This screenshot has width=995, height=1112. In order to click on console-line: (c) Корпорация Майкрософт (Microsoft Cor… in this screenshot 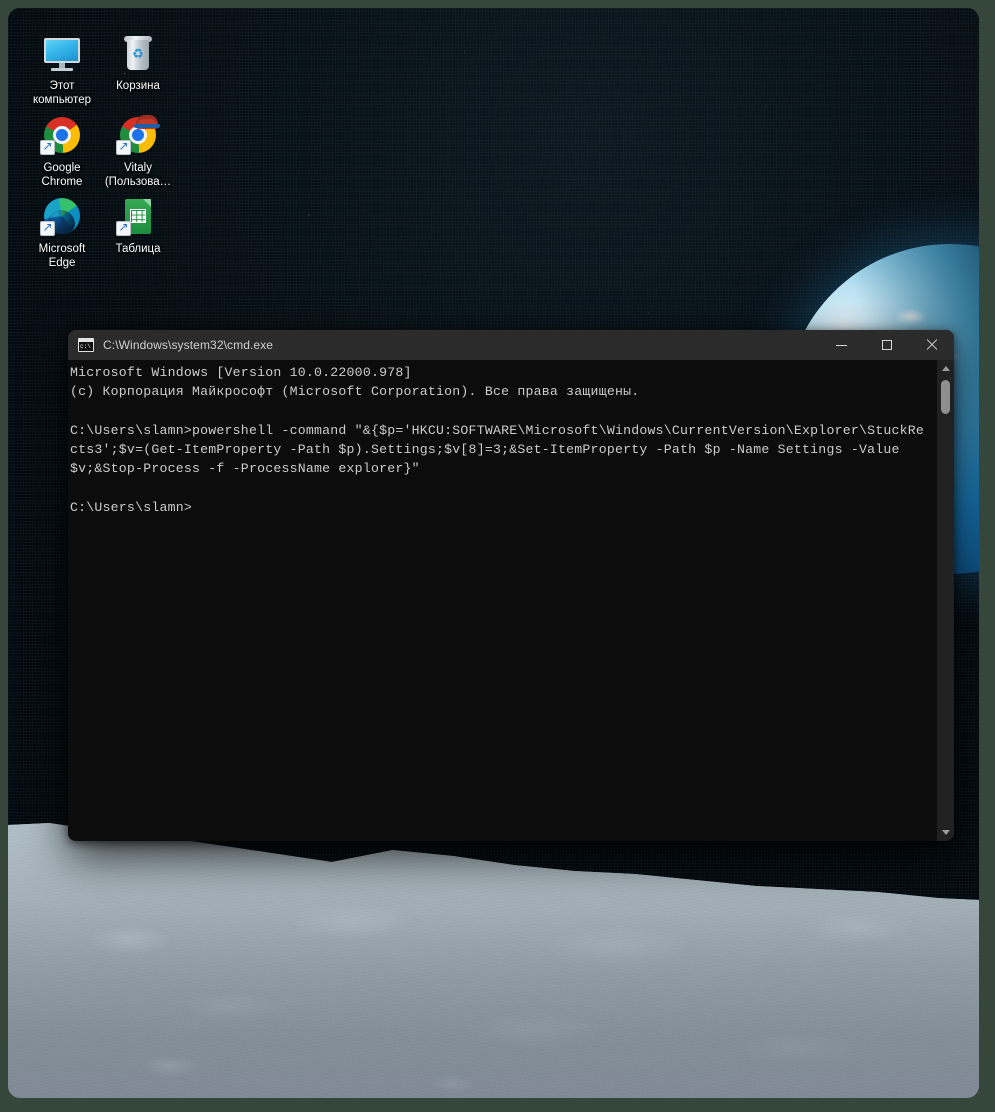, I will do `click(355, 392)`.